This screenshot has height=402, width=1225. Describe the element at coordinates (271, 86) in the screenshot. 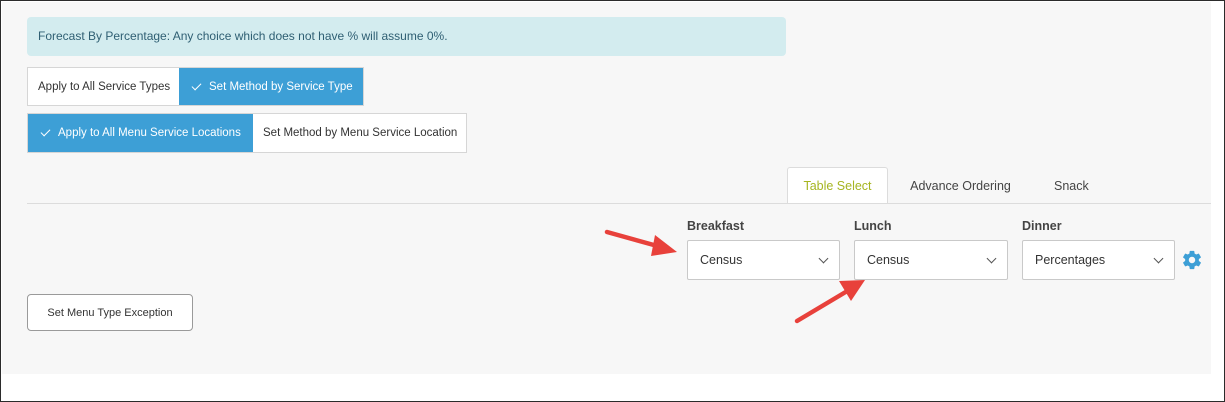

I see `set-method-by-service-type-button: Set Method by Service Type` at that location.